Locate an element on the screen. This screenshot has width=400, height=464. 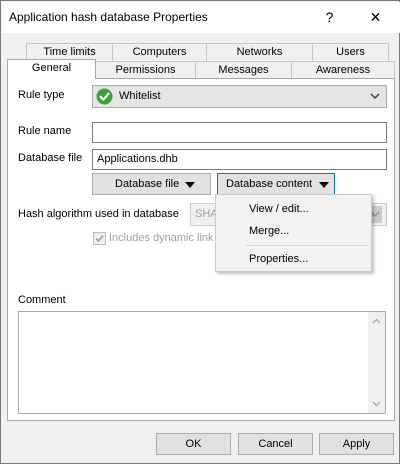
window-title: Application hash database Properties is located at coordinates (108, 17).